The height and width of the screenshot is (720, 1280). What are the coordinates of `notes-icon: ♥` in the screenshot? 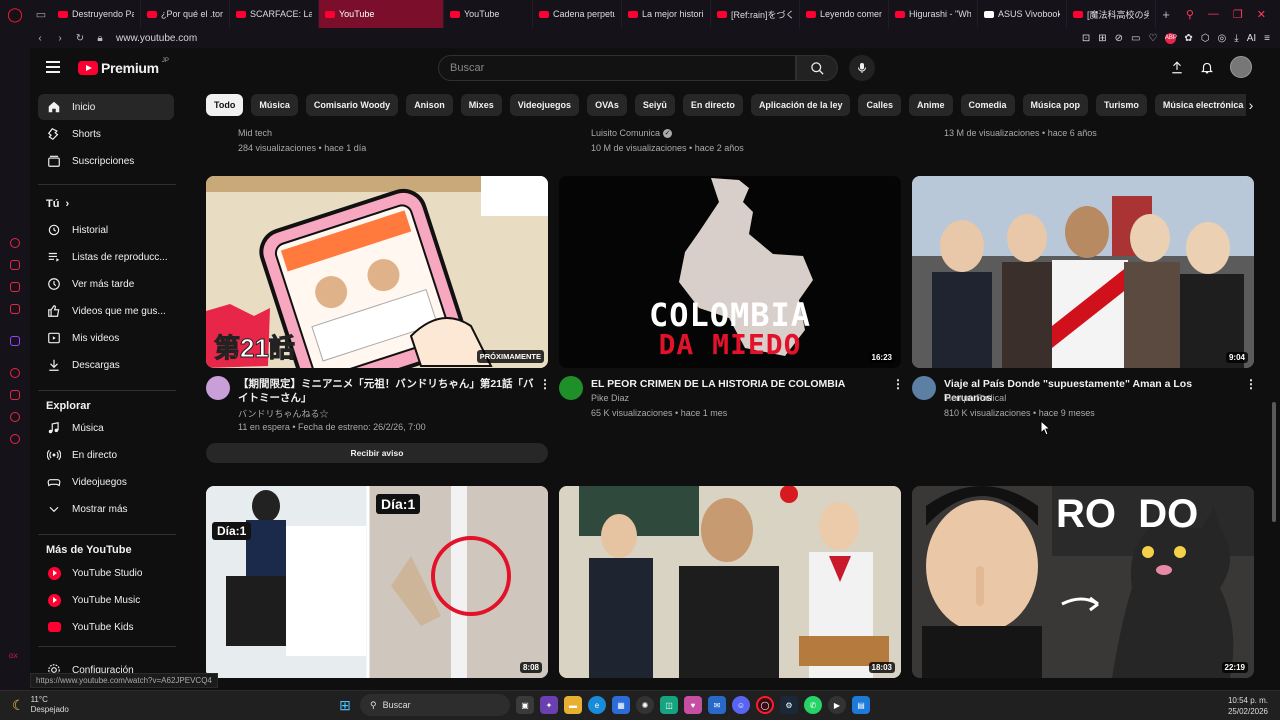 It's located at (693, 705).